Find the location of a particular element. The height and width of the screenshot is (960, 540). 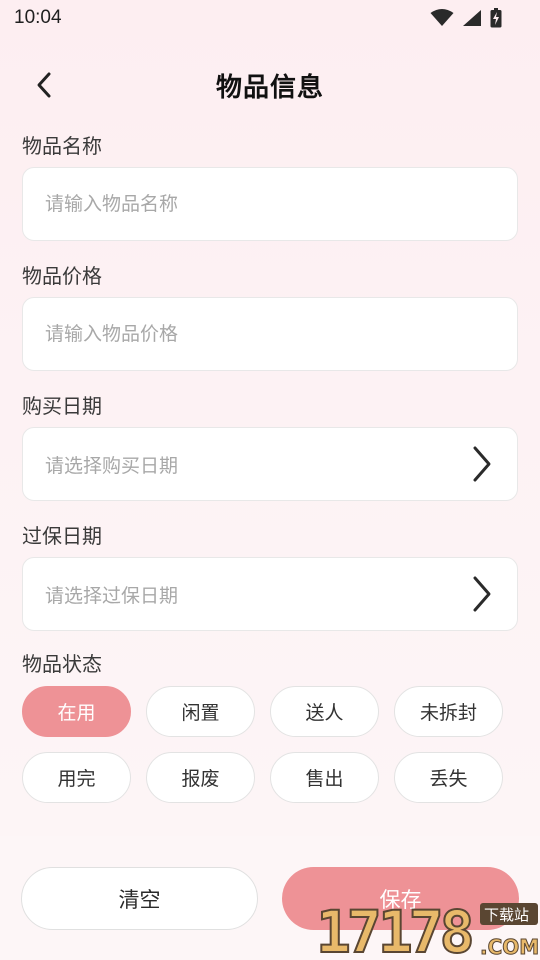

status-chip: 送人 is located at coordinates (324, 711).